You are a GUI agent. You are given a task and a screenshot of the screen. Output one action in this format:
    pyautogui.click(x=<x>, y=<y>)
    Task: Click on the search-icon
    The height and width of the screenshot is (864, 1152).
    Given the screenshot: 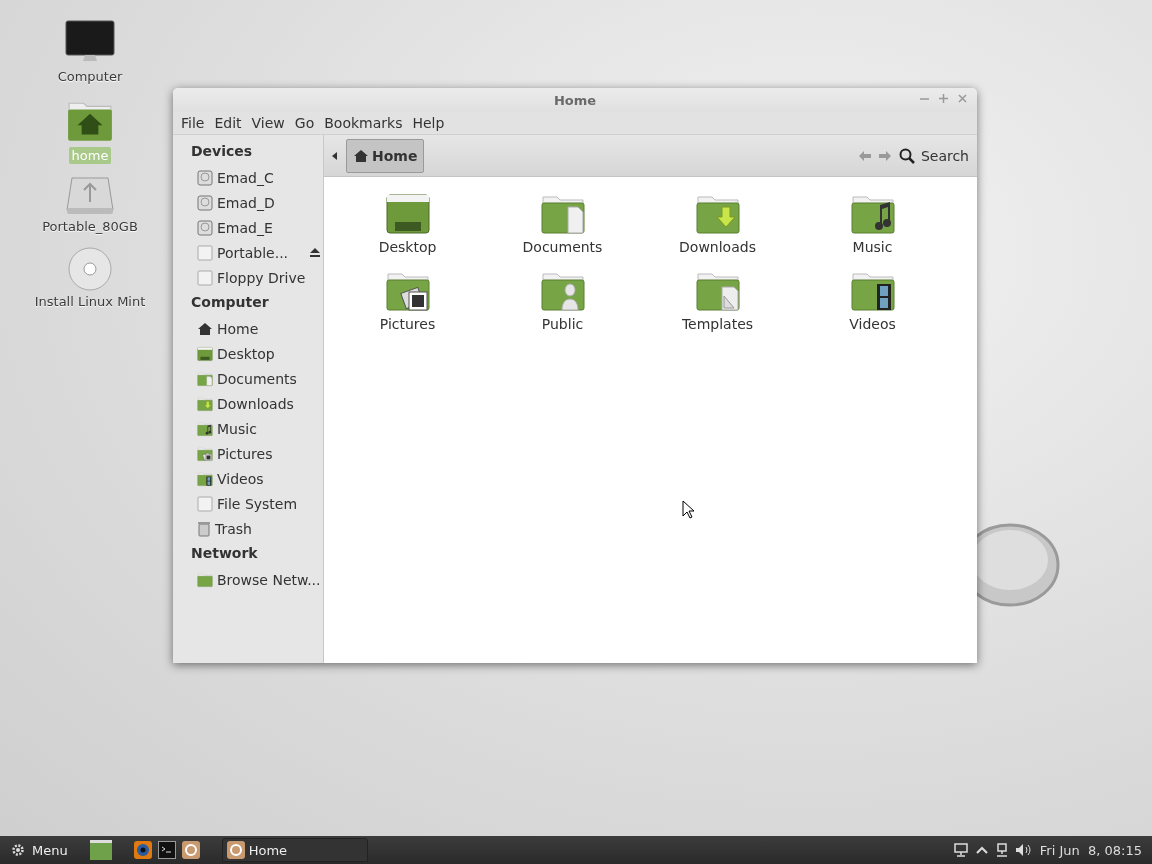 What is the action you would take?
    pyautogui.click(x=906, y=155)
    